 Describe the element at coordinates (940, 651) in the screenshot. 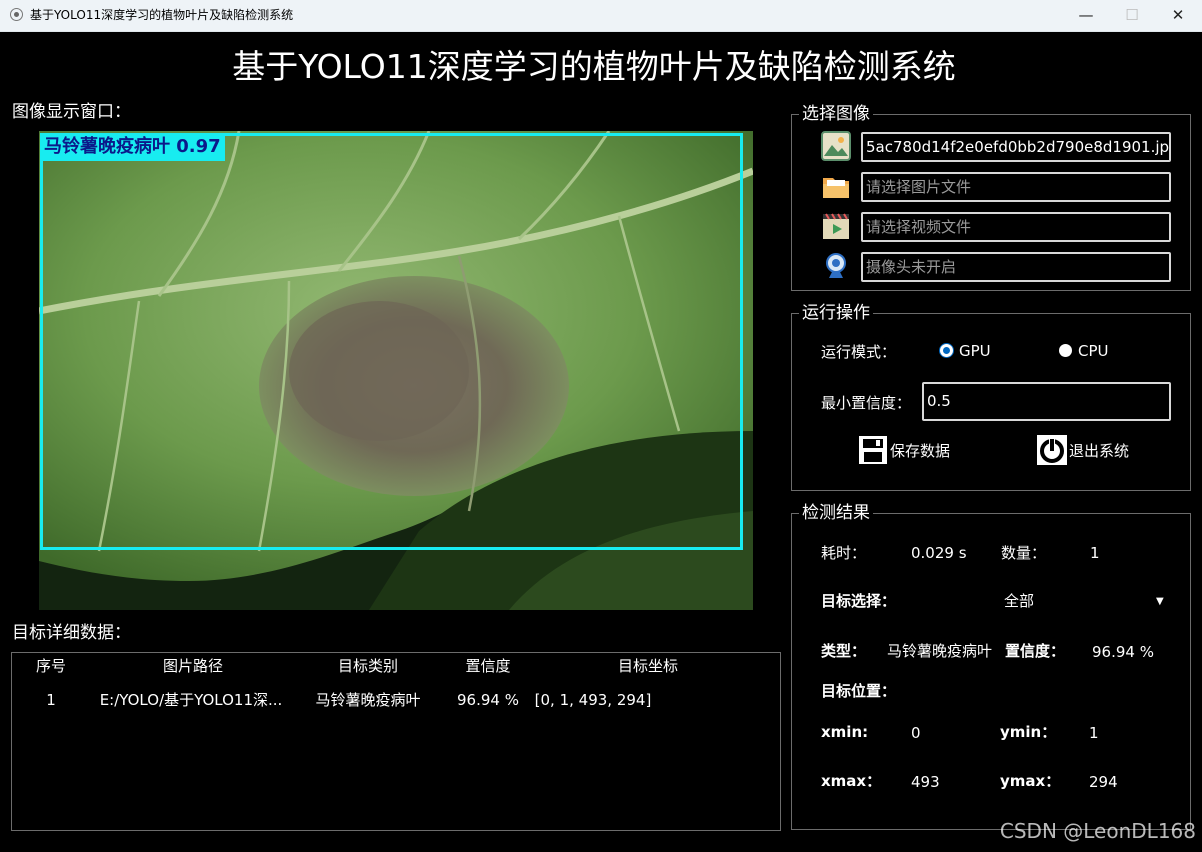

I see `type-value: 马铃薯晚疫病叶` at that location.